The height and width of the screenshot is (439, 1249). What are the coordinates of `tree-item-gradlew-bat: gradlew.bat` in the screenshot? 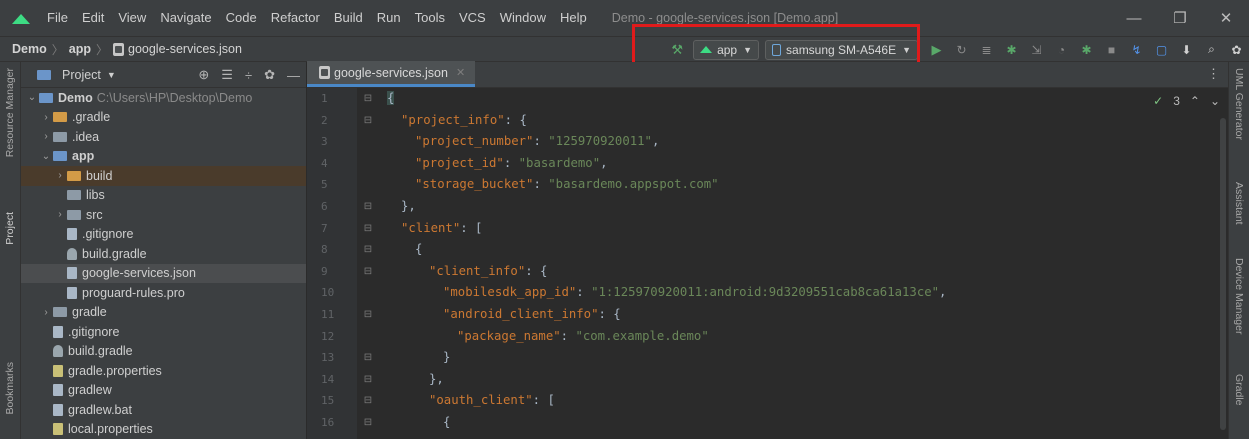 It's located at (163, 410).